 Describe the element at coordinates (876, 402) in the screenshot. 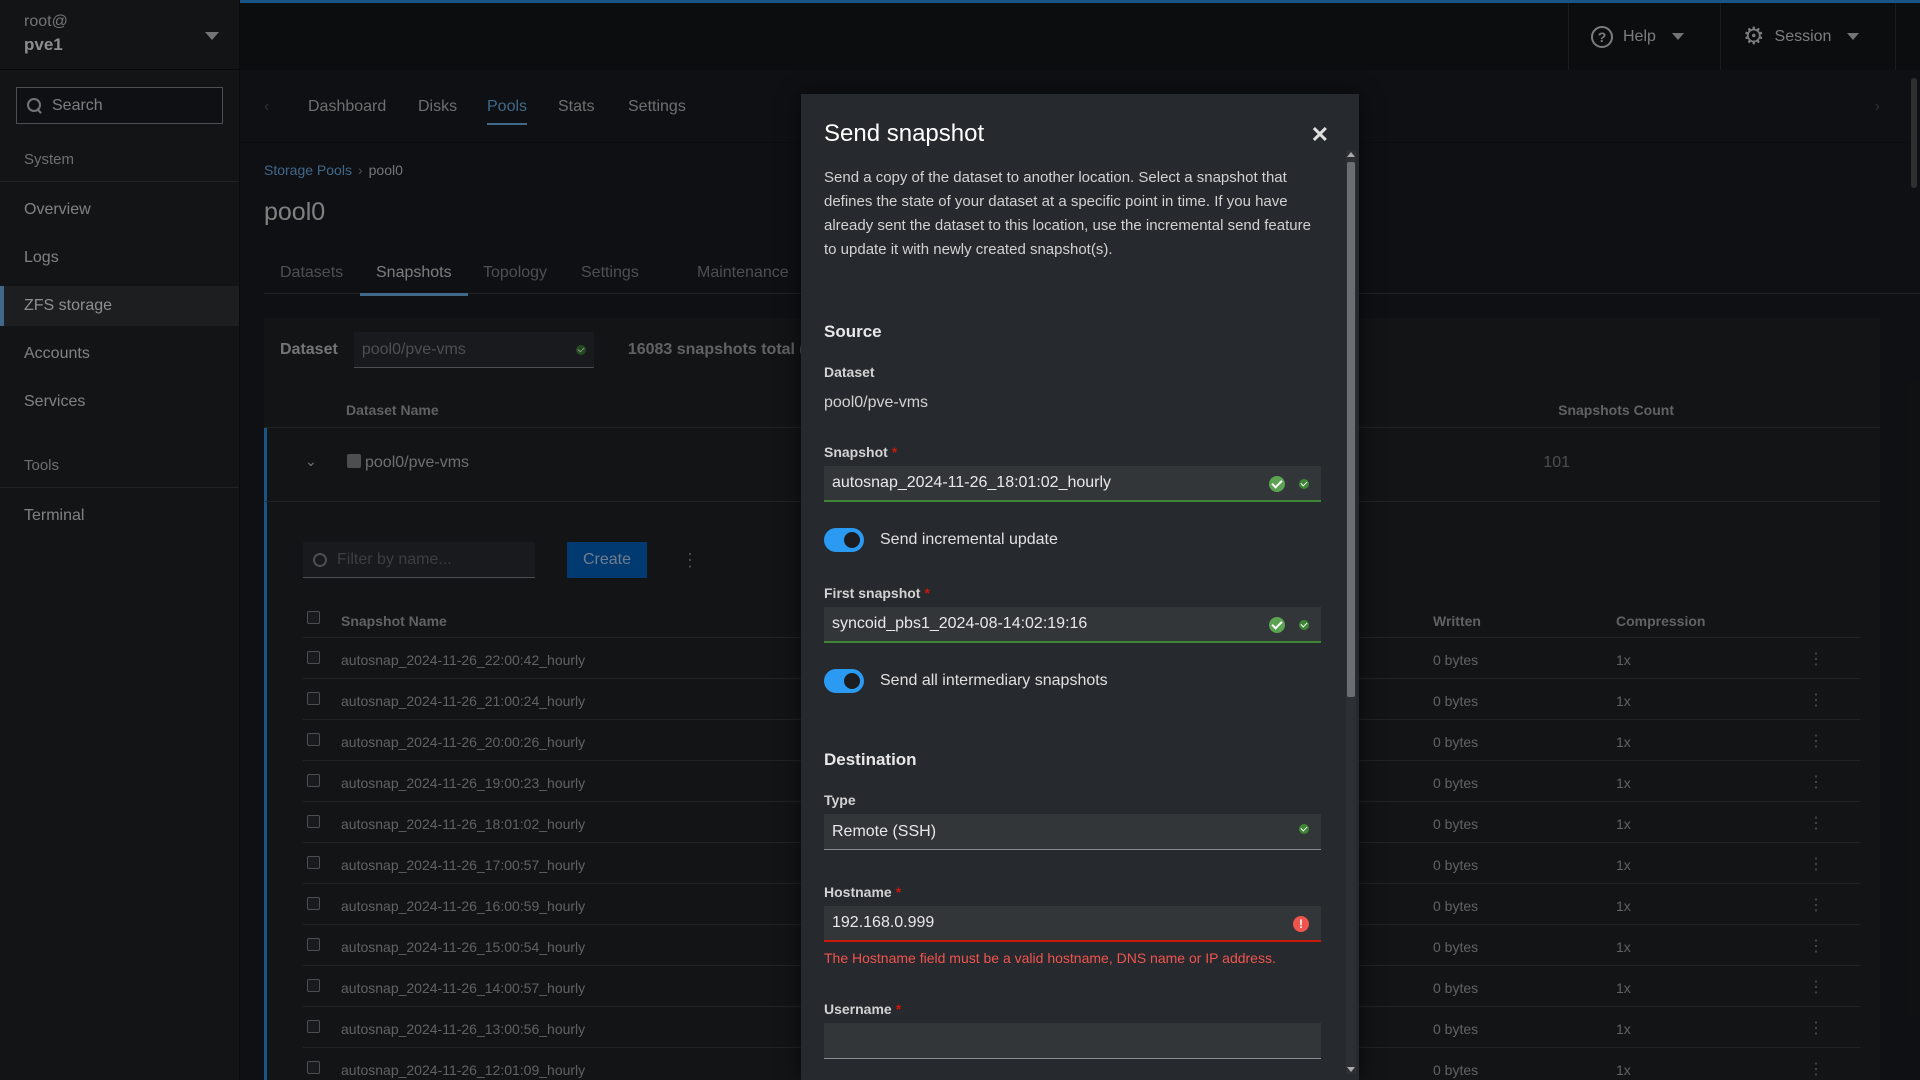

I see `dataset-field-value: pool0/pve-vms` at that location.